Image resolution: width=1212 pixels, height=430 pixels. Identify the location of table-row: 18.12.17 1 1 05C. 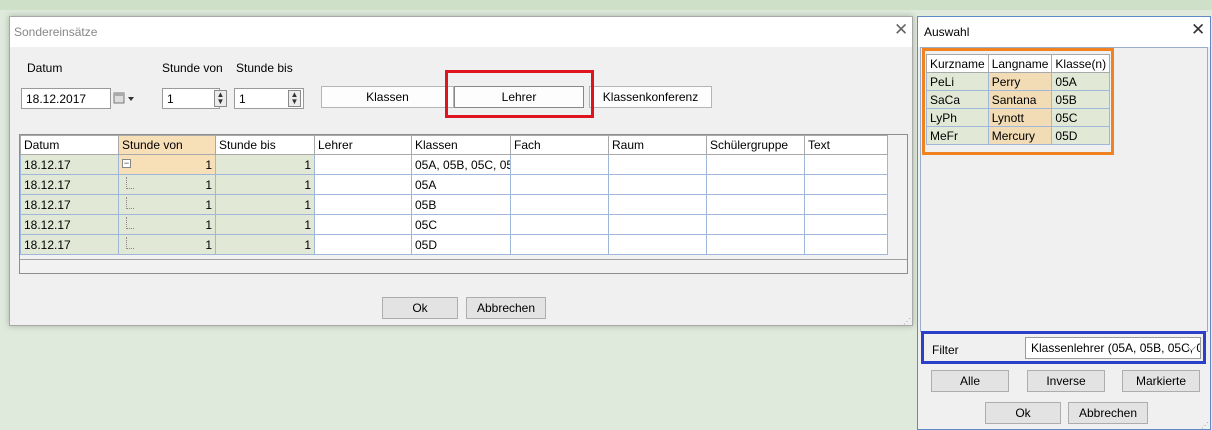
(454, 224).